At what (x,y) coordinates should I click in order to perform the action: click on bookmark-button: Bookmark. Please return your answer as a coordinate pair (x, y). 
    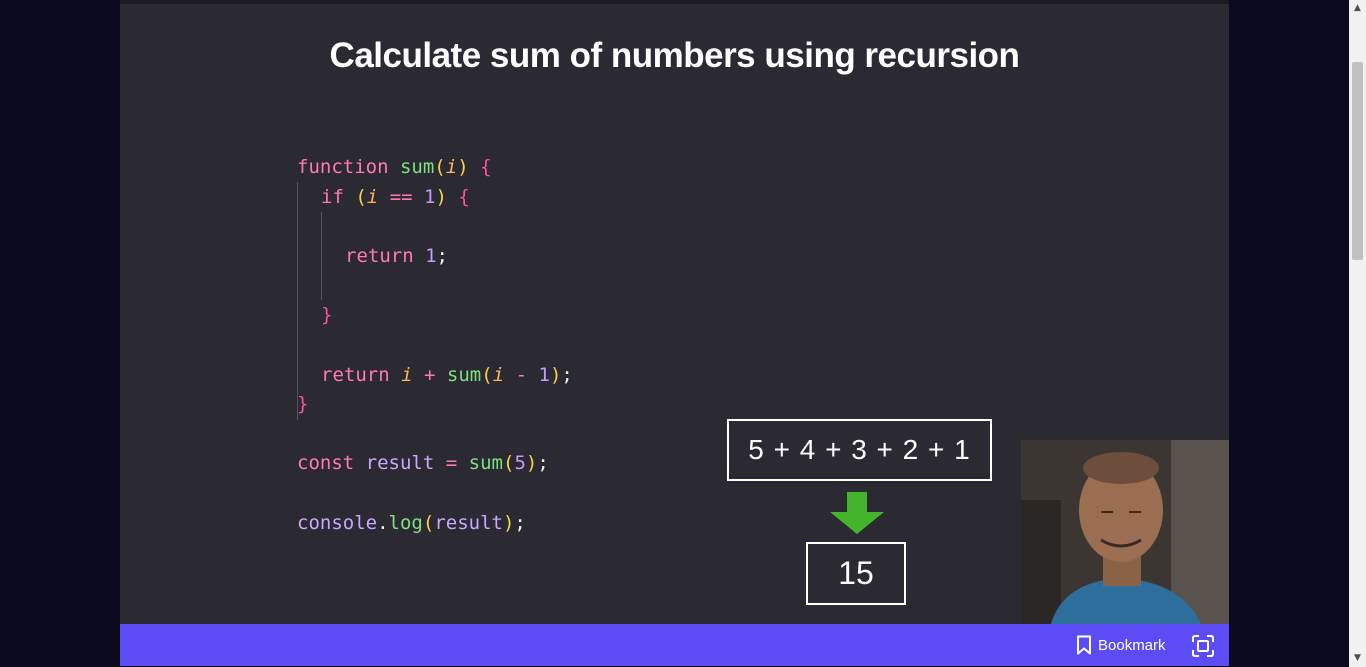
    Looking at the image, I should click on (1121, 645).